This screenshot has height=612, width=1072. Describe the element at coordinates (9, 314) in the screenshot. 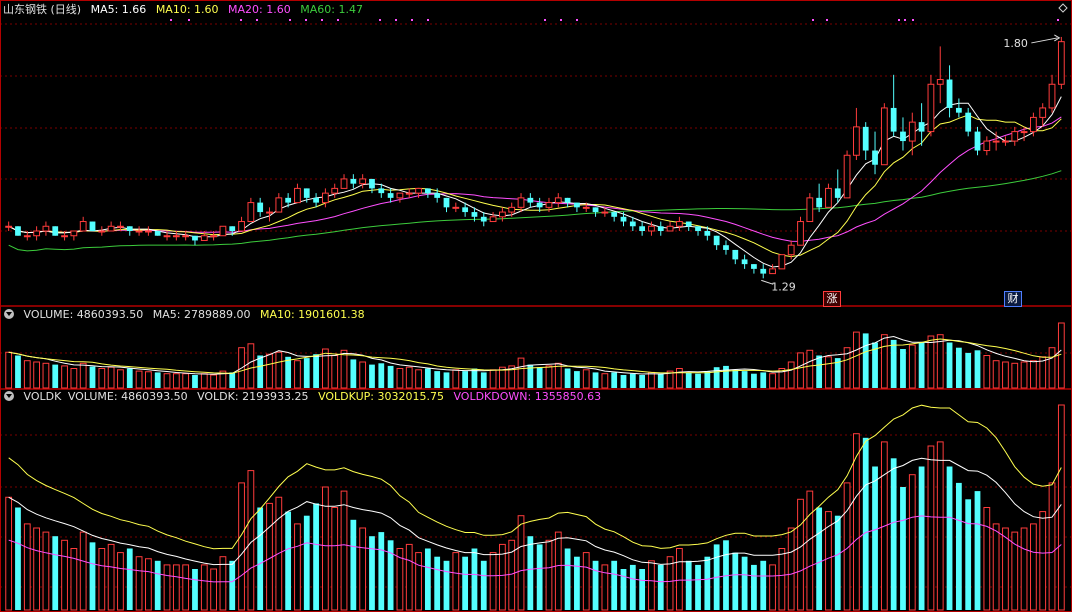

I see `volume-dropdown-icon` at that location.